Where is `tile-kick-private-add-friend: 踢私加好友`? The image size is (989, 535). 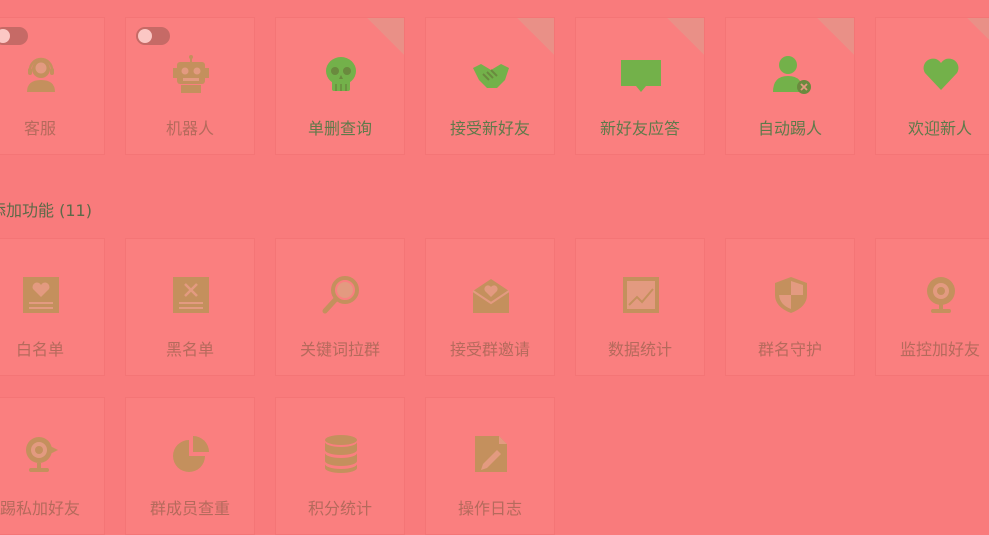 tile-kick-private-add-friend: 踢私加好友 is located at coordinates (52, 466).